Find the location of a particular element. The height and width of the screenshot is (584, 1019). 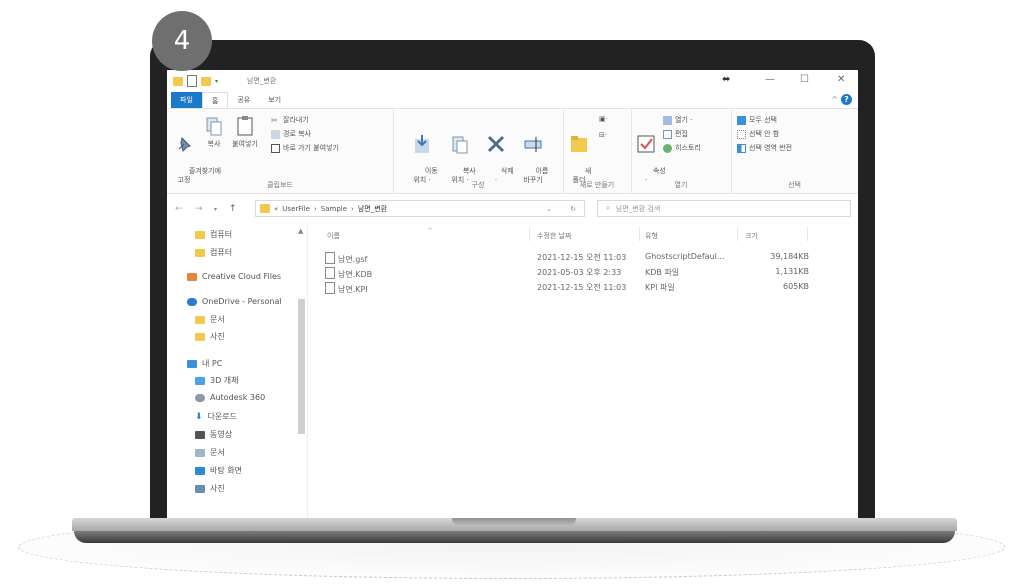

back-button: ← is located at coordinates (179, 209).